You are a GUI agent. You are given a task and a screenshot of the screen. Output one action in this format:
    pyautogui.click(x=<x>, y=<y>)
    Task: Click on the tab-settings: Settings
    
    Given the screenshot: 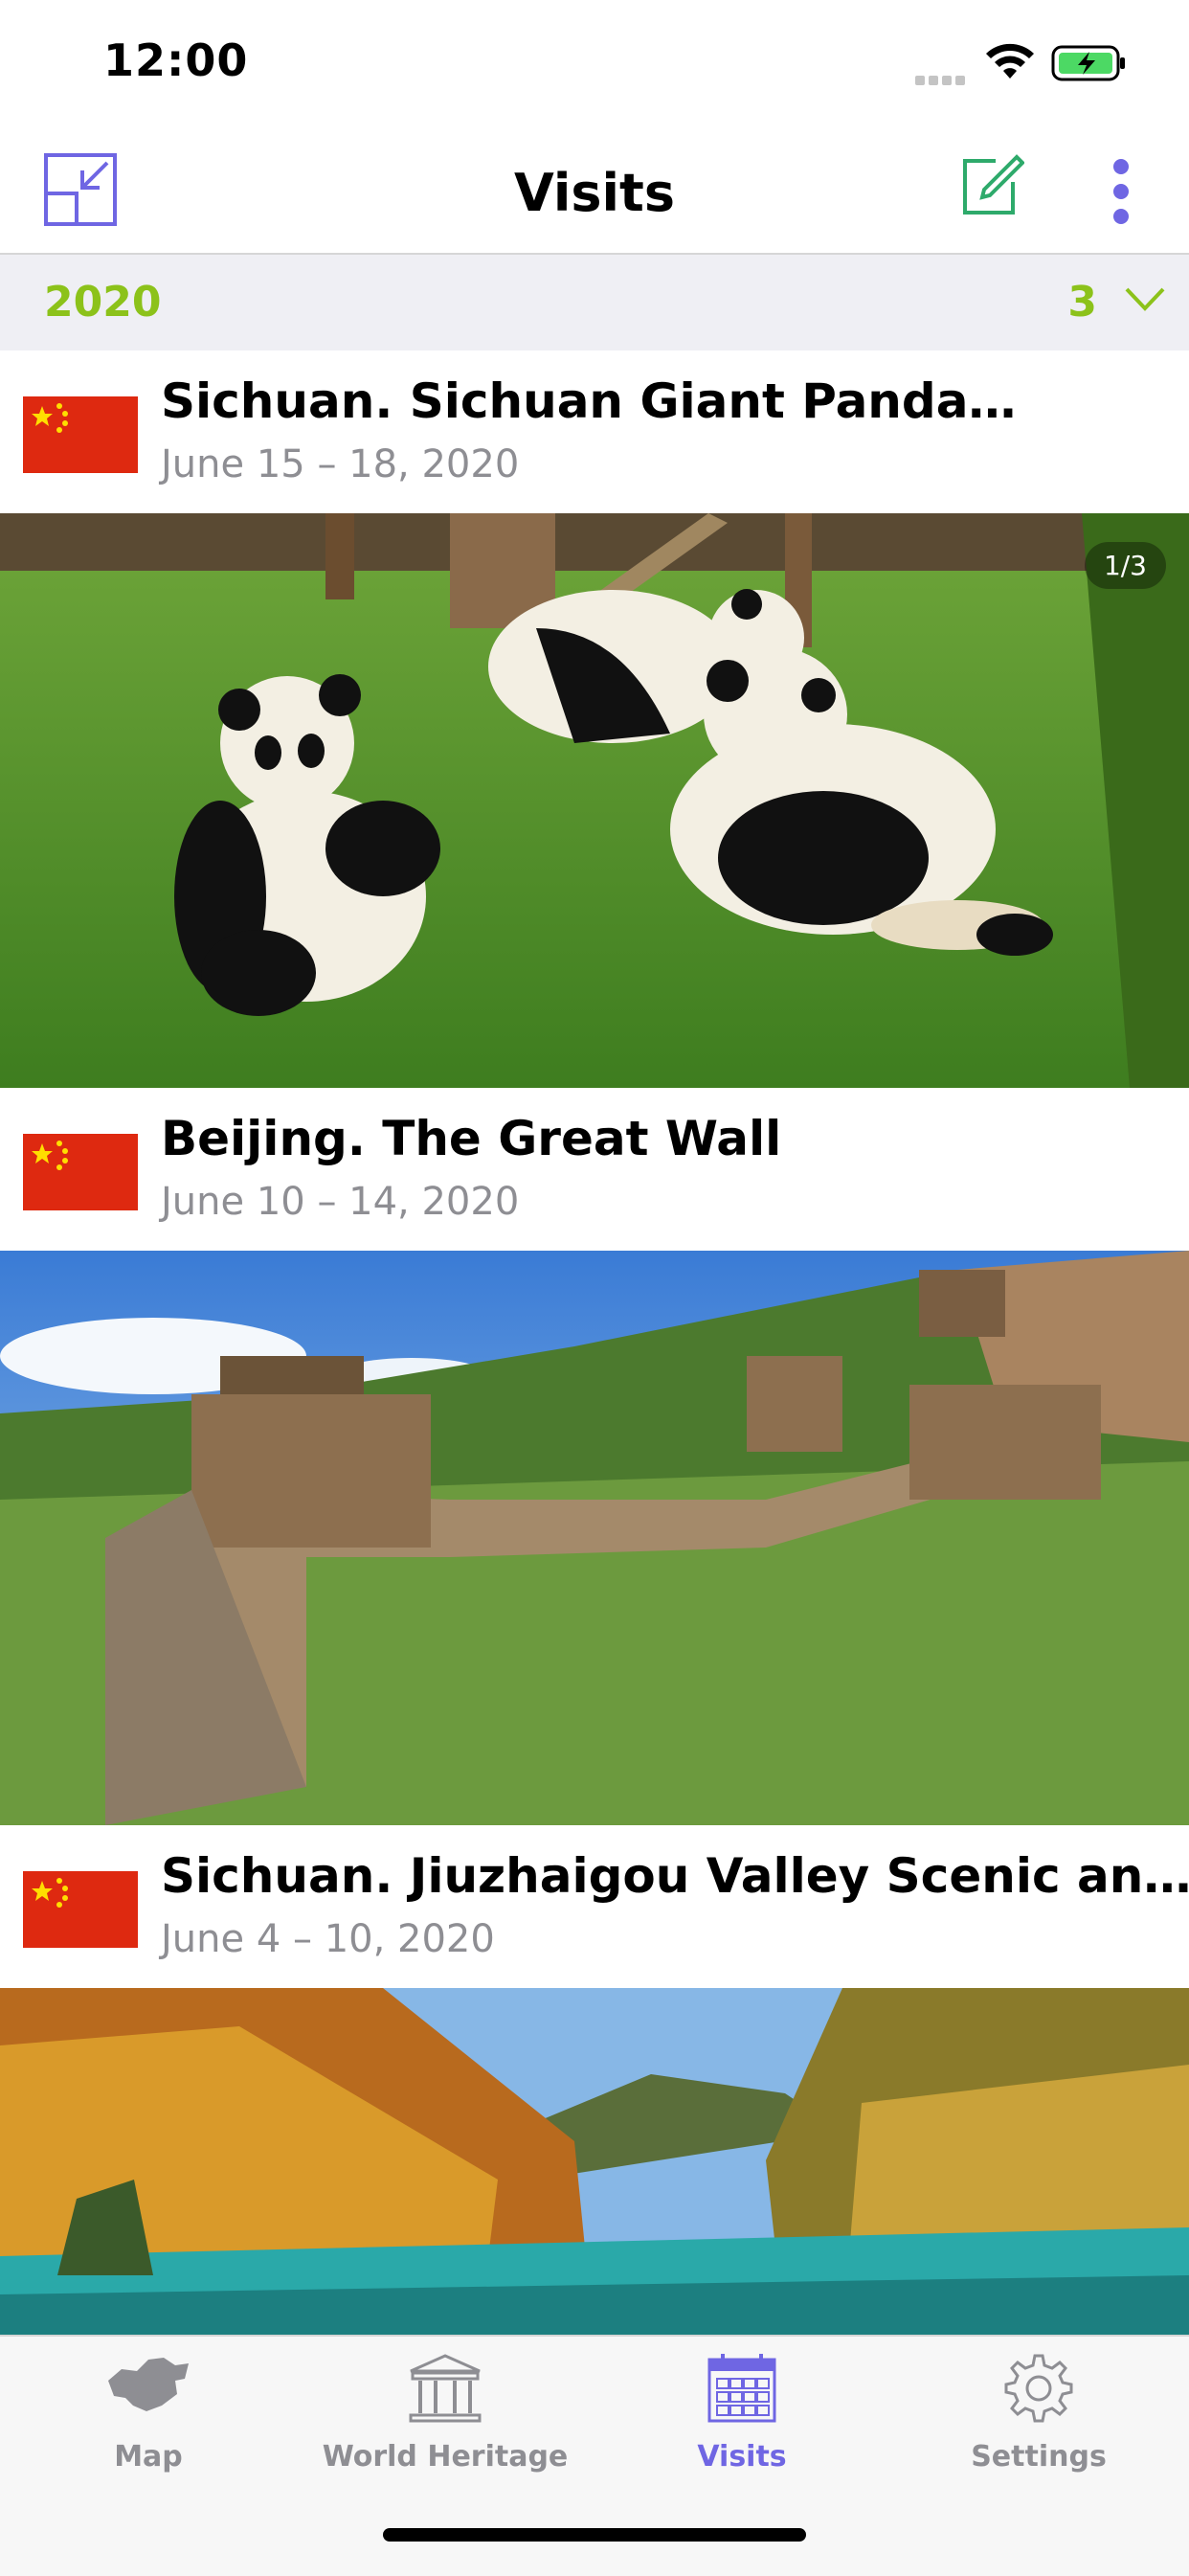 What is the action you would take?
    pyautogui.click(x=1038, y=2413)
    